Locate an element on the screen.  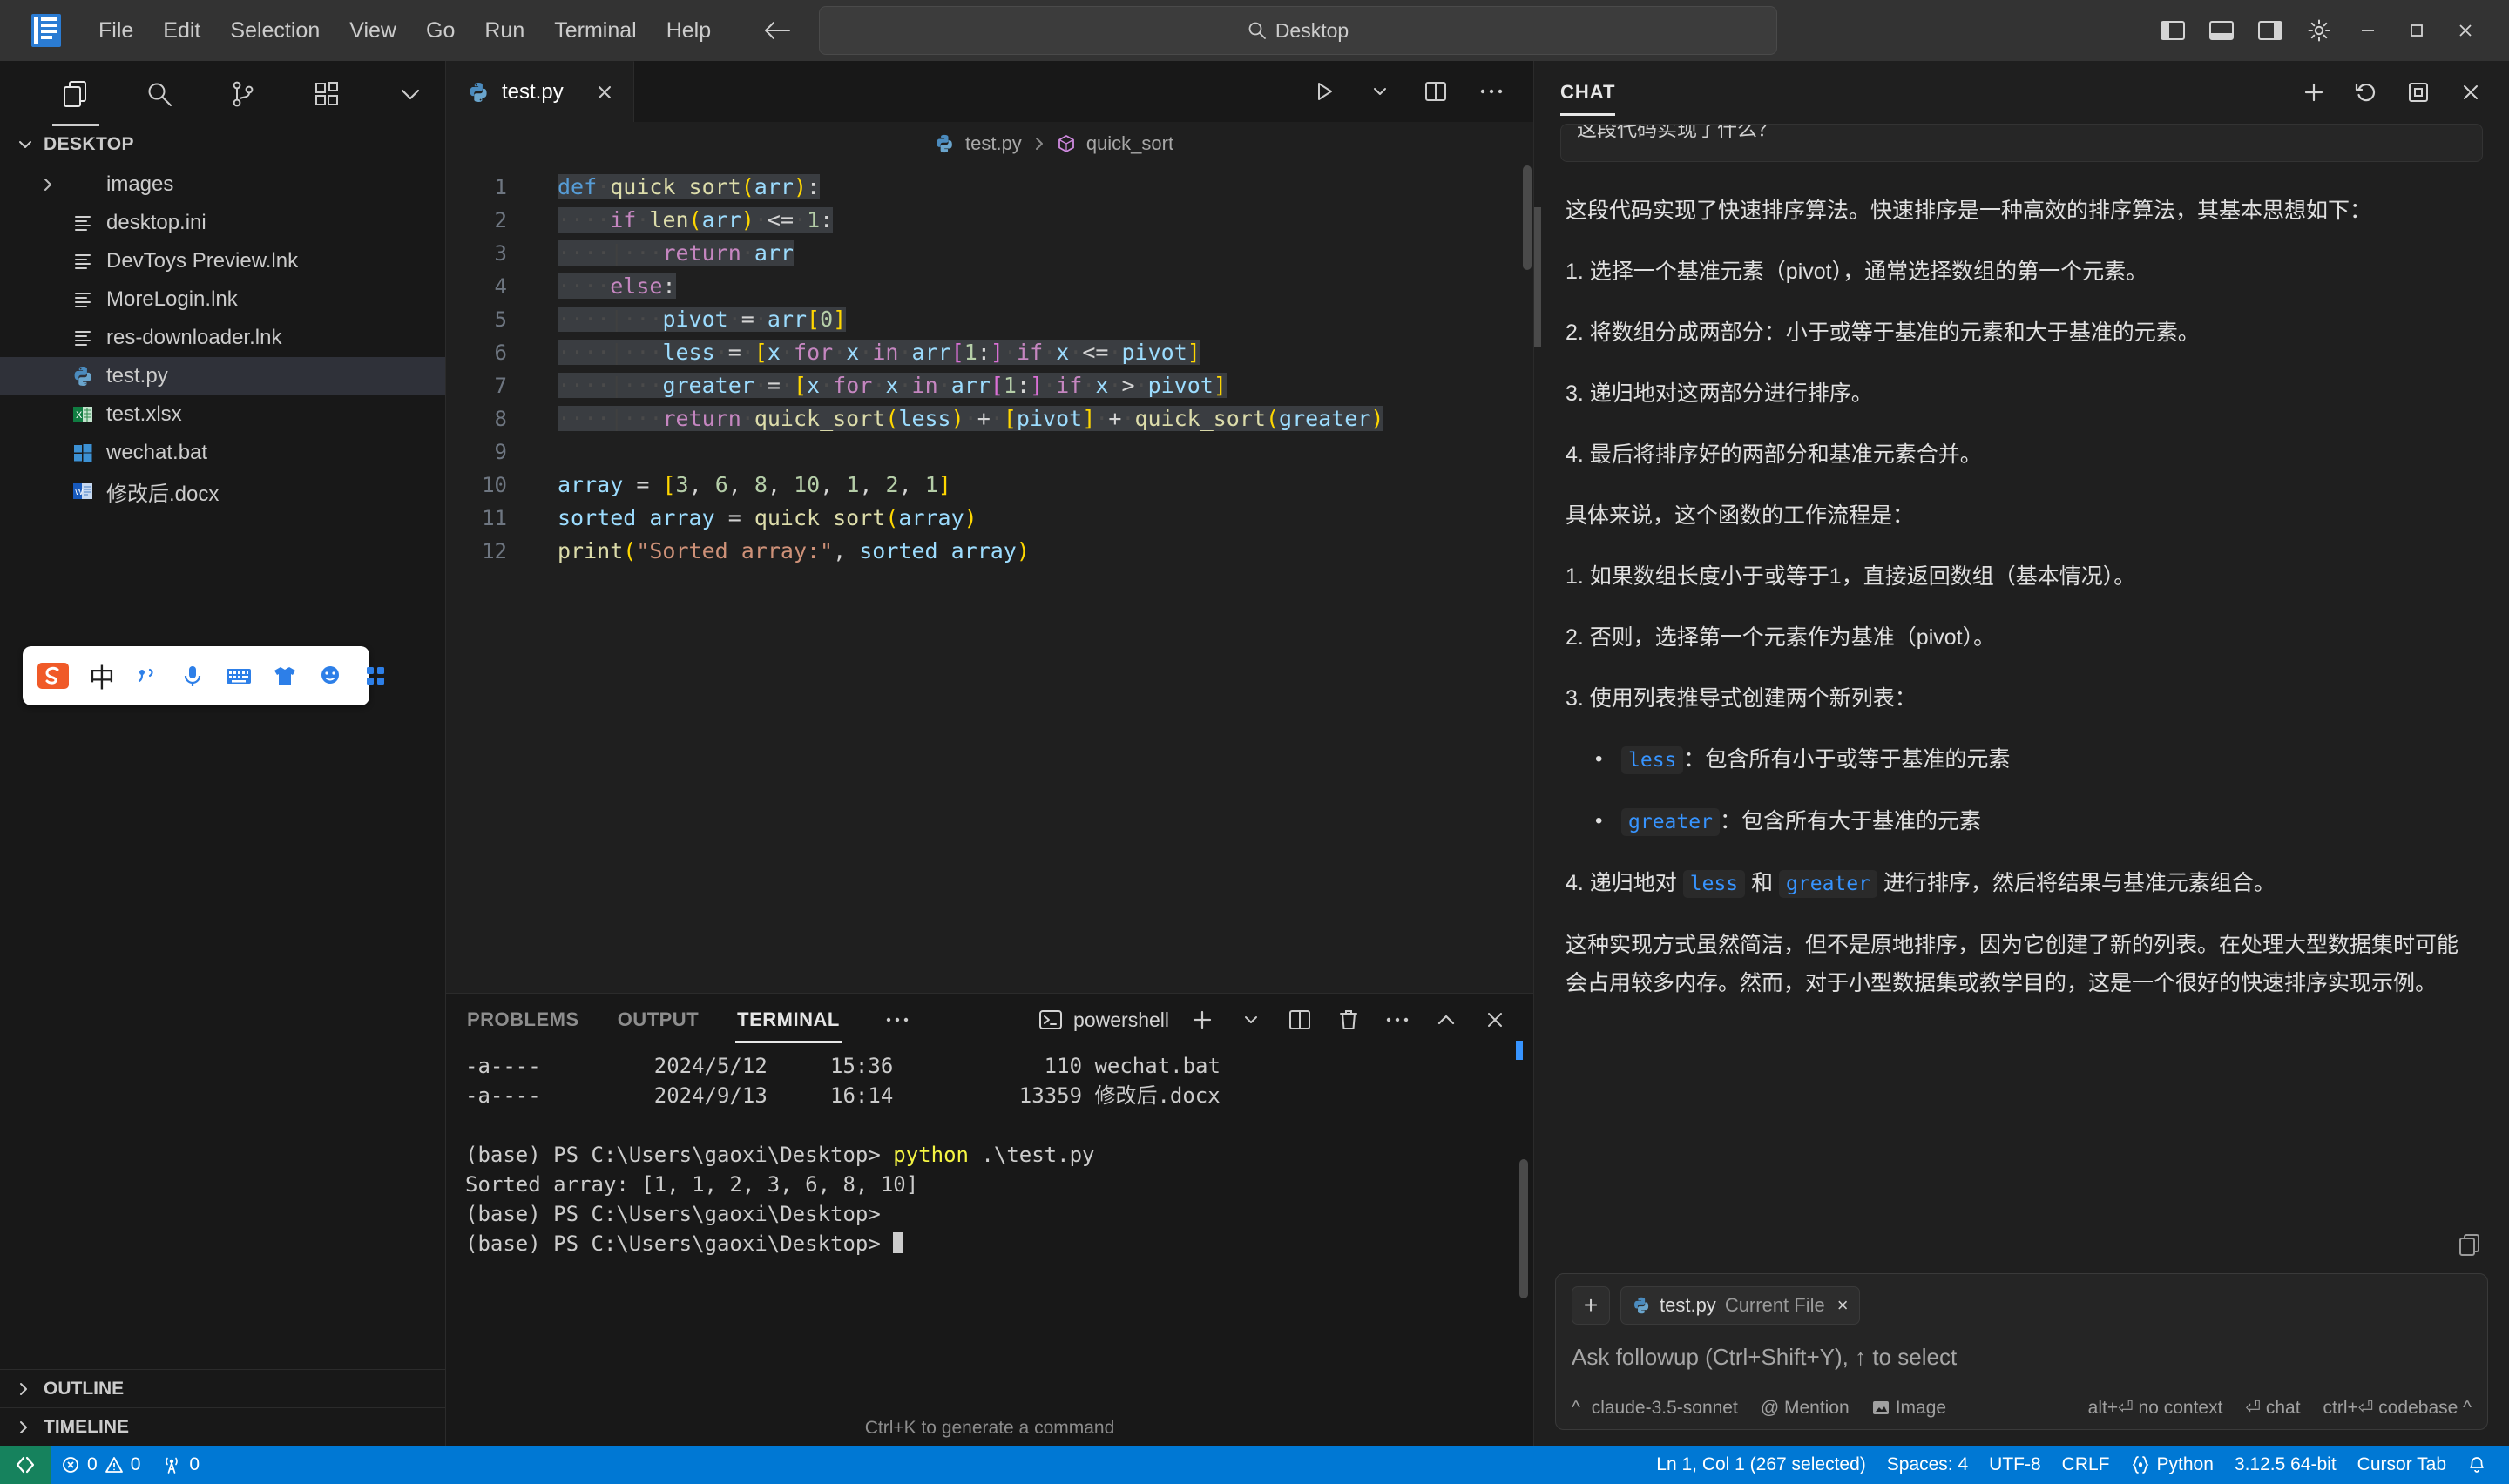
sogou-logo-icon is located at coordinates (53, 675).